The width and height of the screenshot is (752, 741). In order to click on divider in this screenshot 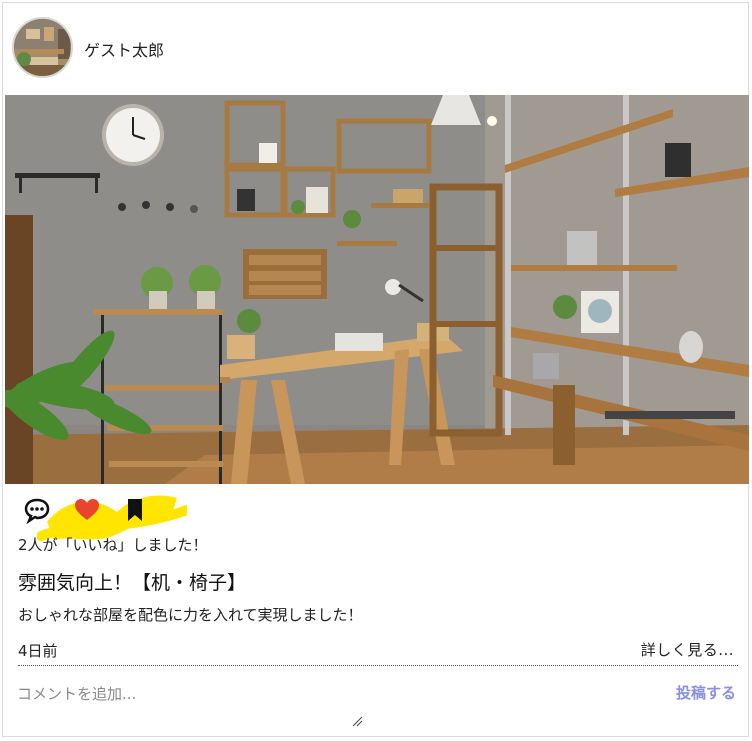, I will do `click(378, 665)`.